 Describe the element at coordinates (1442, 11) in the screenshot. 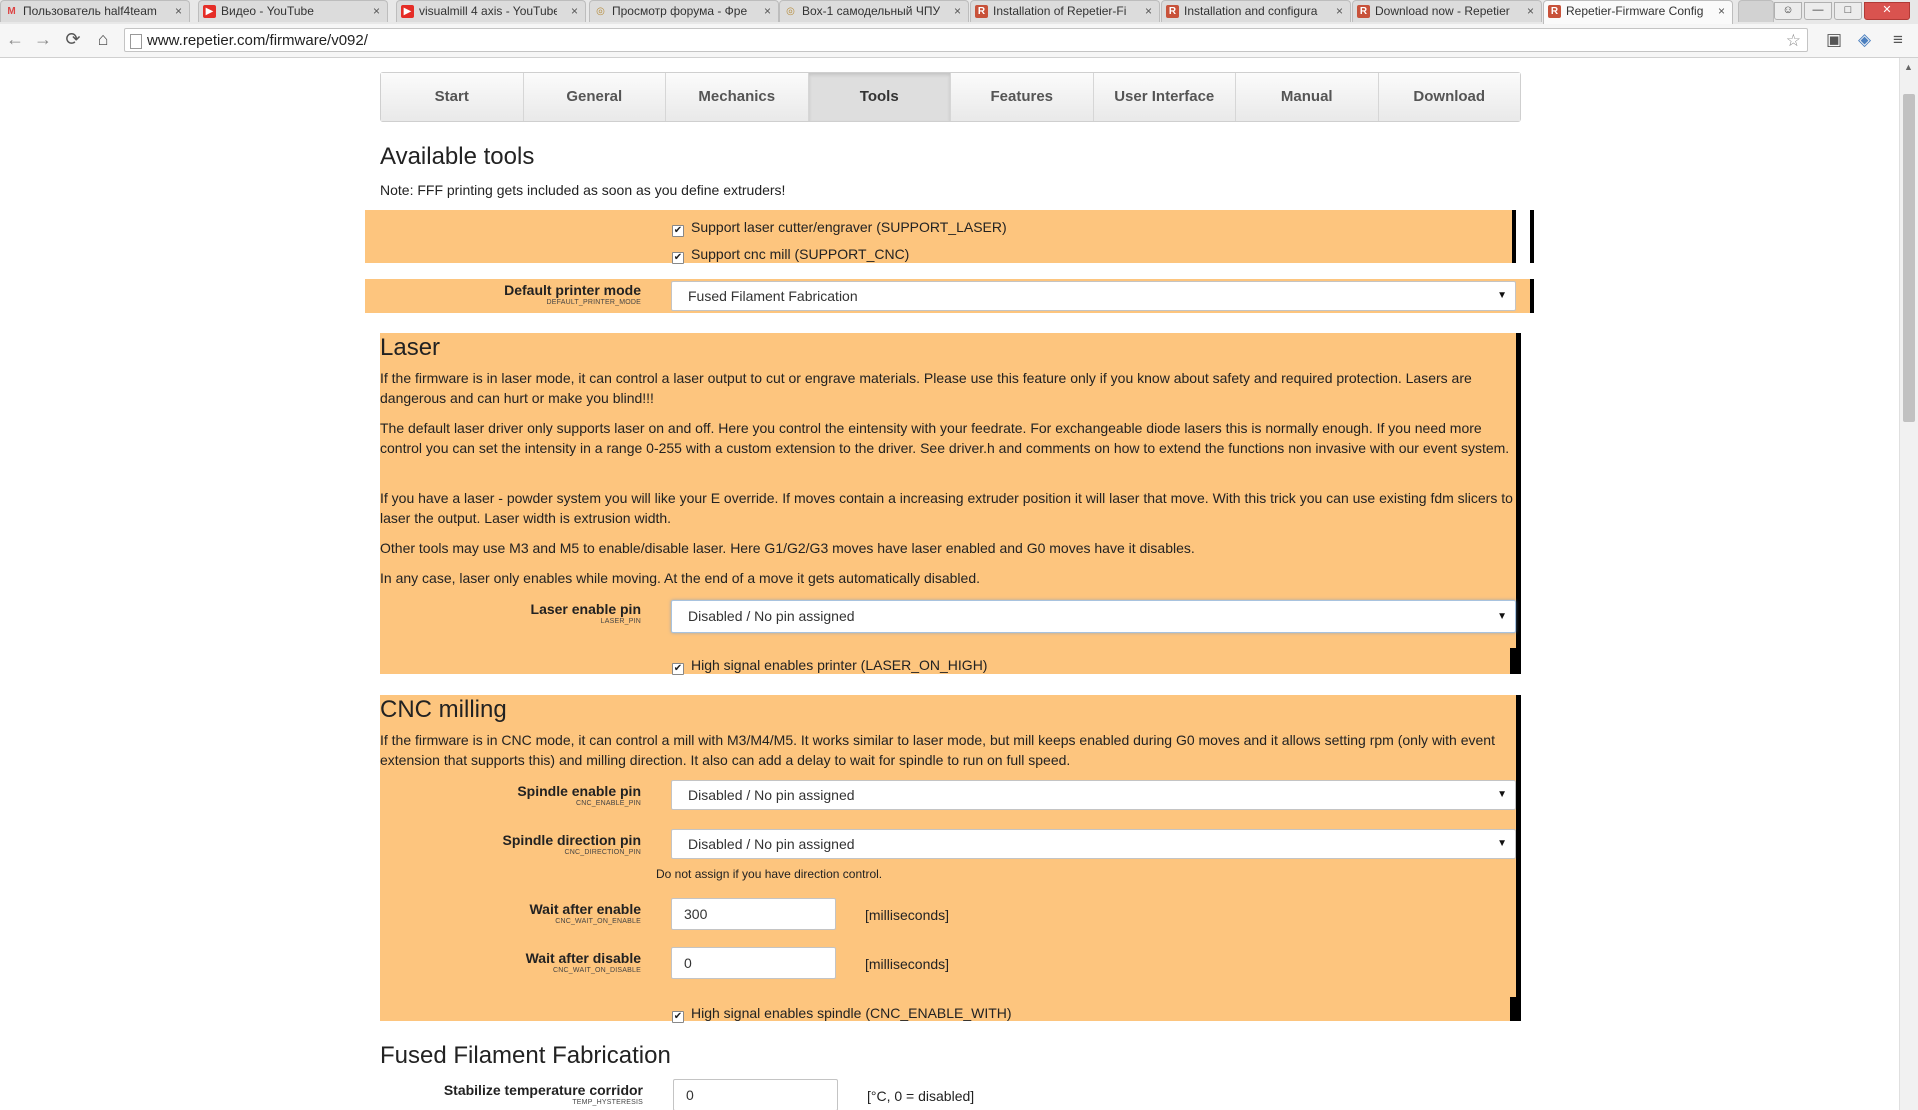

I see `tab-title: Download now - Repetier` at that location.